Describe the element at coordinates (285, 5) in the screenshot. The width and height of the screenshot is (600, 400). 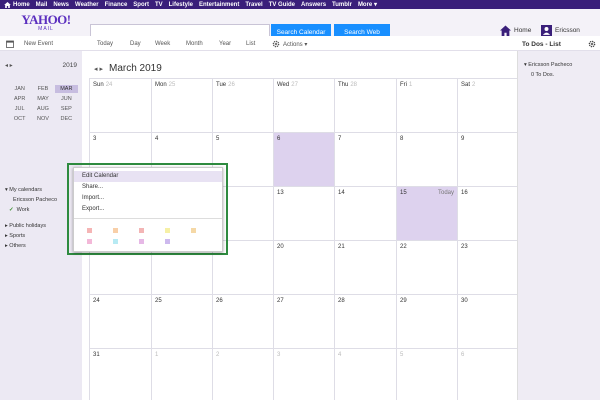
I see `nav-tv-guide: TV Guide` at that location.